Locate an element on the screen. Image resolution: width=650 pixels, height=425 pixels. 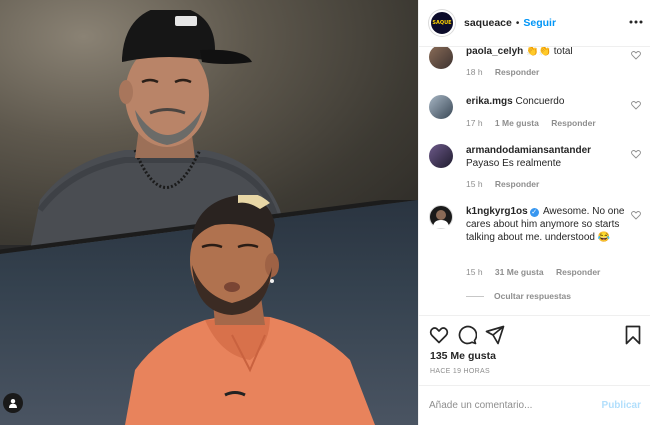
hide-replies-label: Ocultar respuestas is located at coordinates (533, 296).